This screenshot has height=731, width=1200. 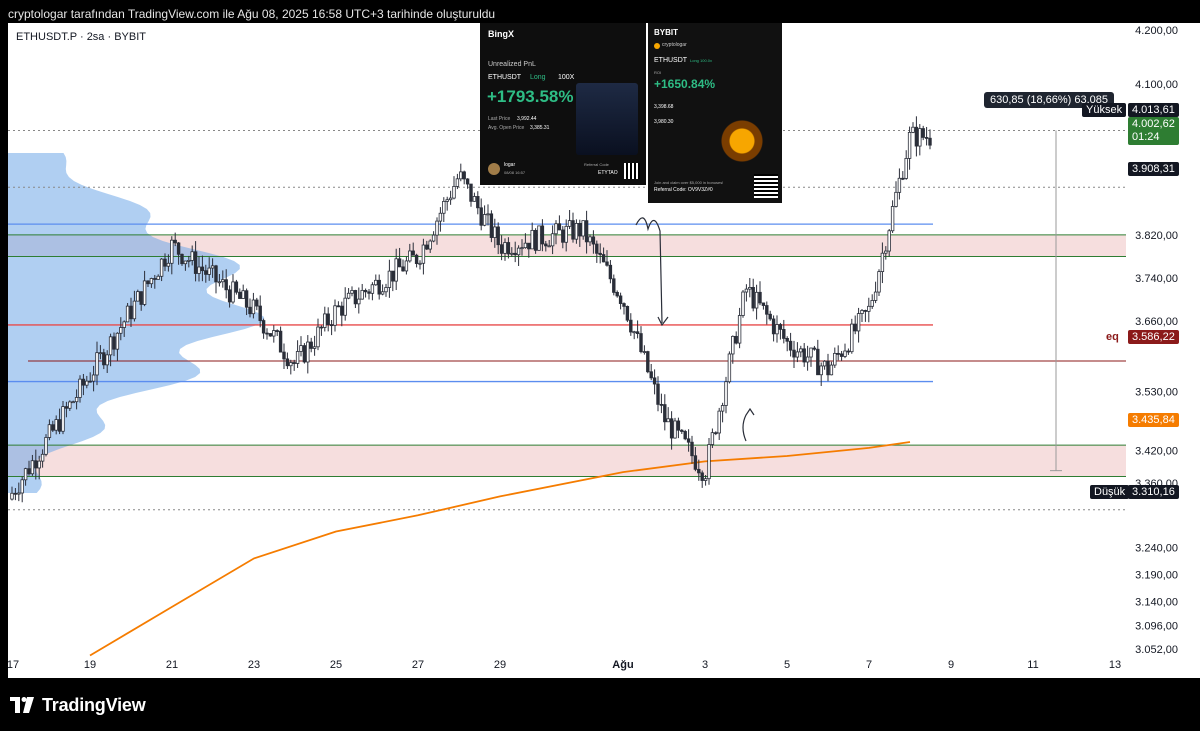 I want to click on annotation-hook, so click(x=748, y=424).